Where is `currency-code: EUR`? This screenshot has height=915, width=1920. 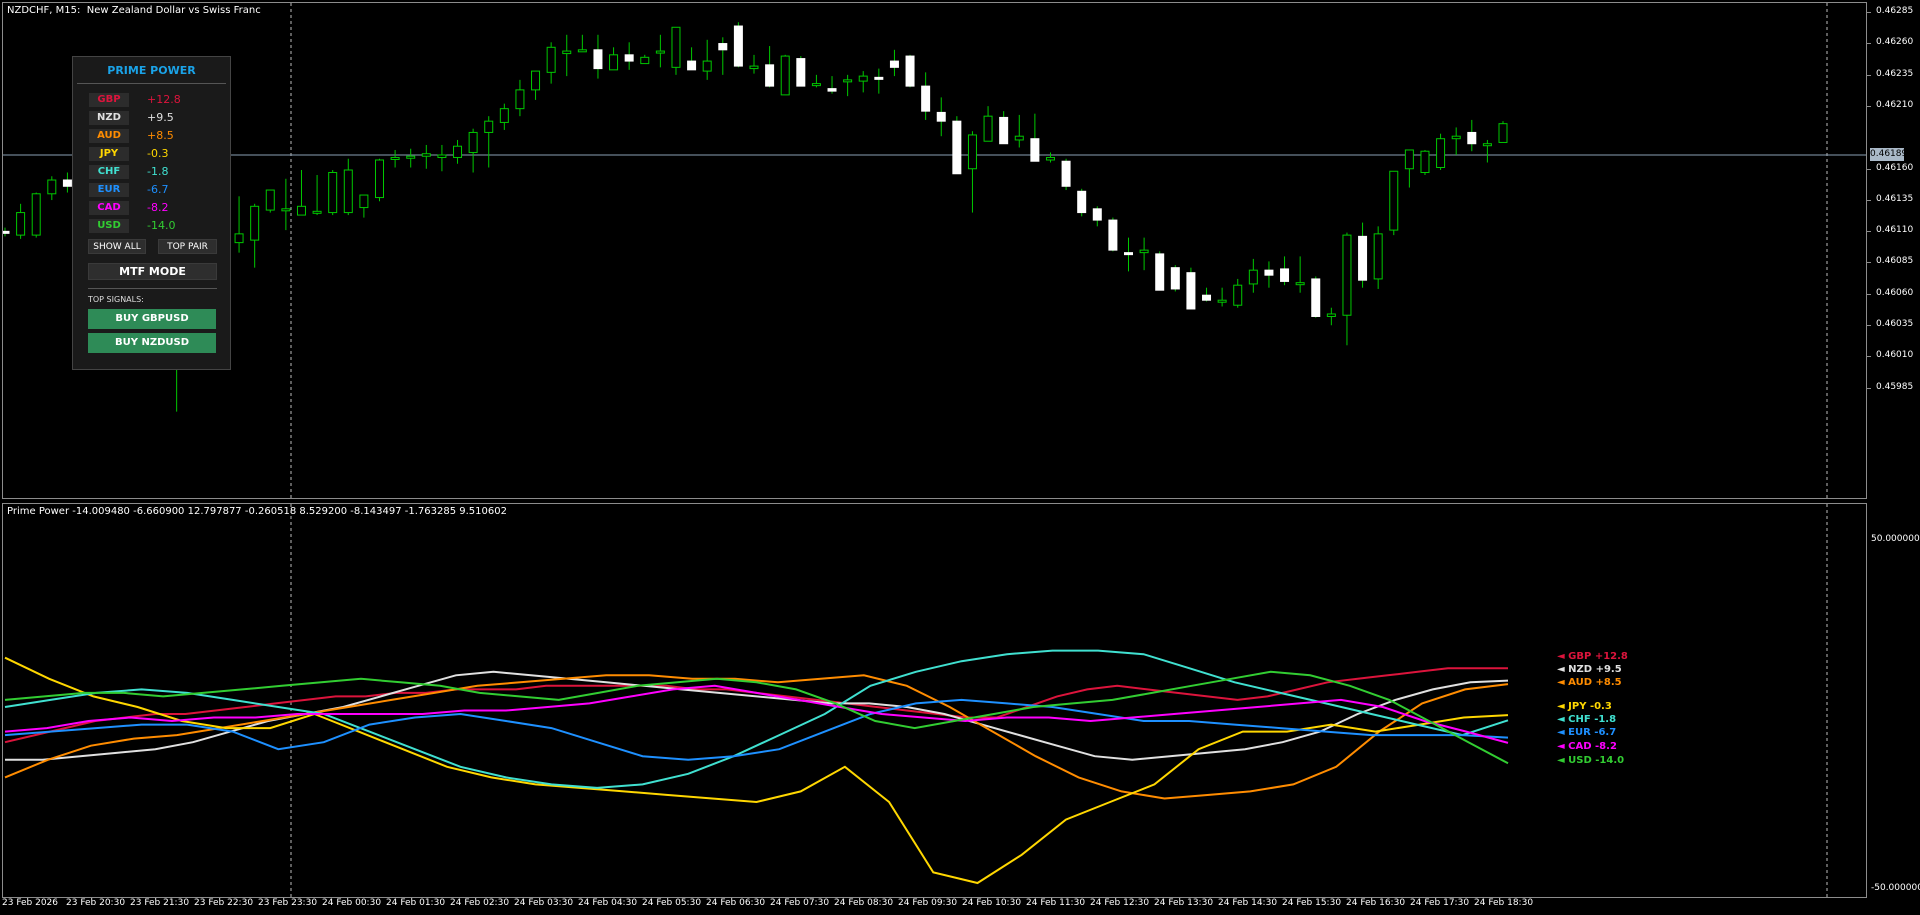
currency-code: EUR is located at coordinates (109, 190).